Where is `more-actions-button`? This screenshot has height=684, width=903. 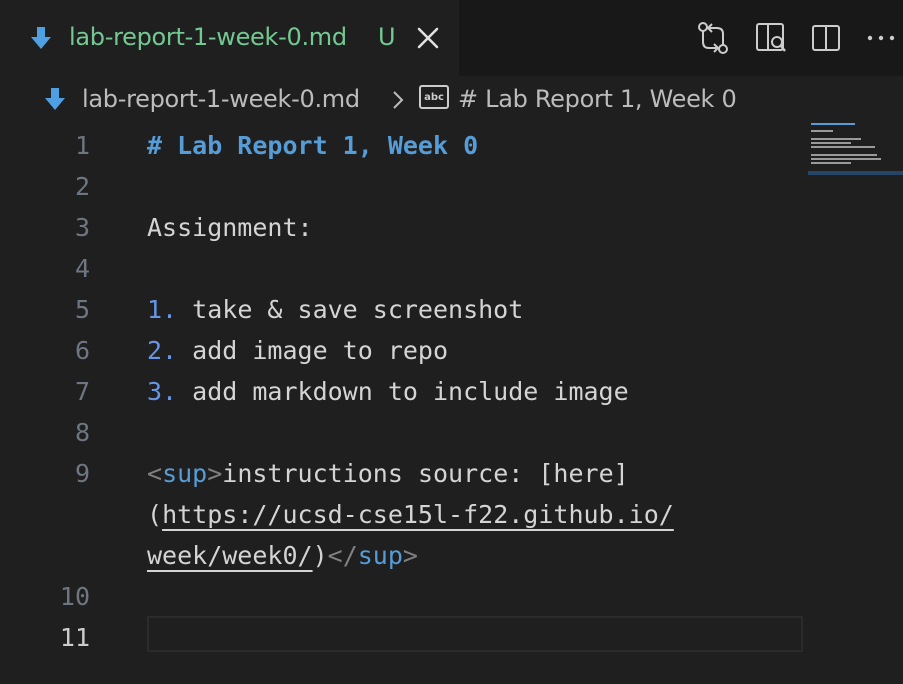 more-actions-button is located at coordinates (881, 38).